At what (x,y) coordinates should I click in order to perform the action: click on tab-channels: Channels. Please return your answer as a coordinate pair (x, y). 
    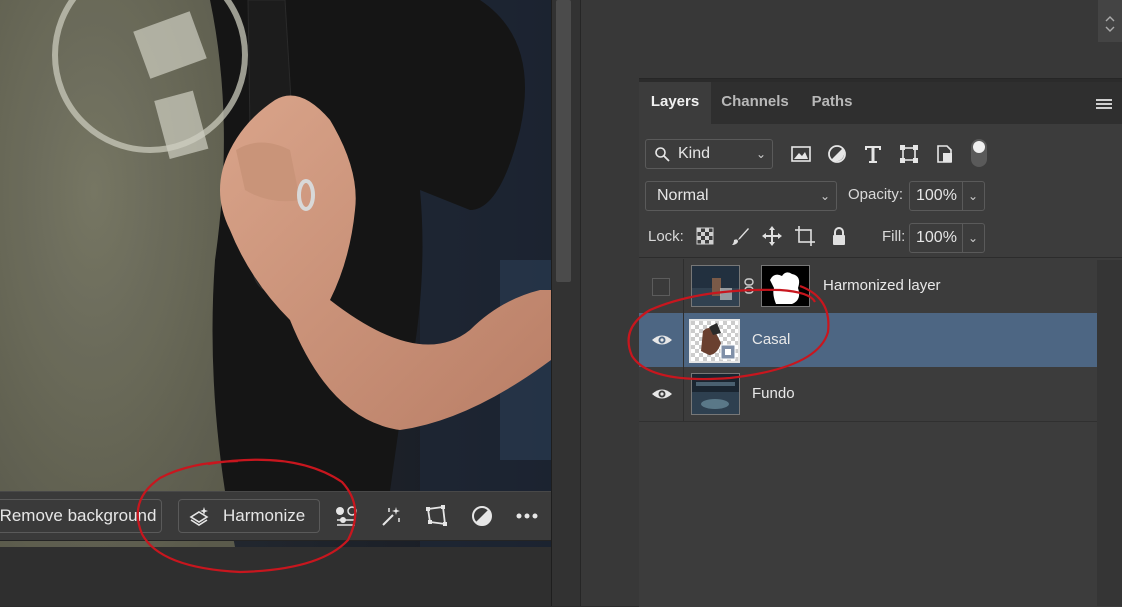
    Looking at the image, I should click on (755, 103).